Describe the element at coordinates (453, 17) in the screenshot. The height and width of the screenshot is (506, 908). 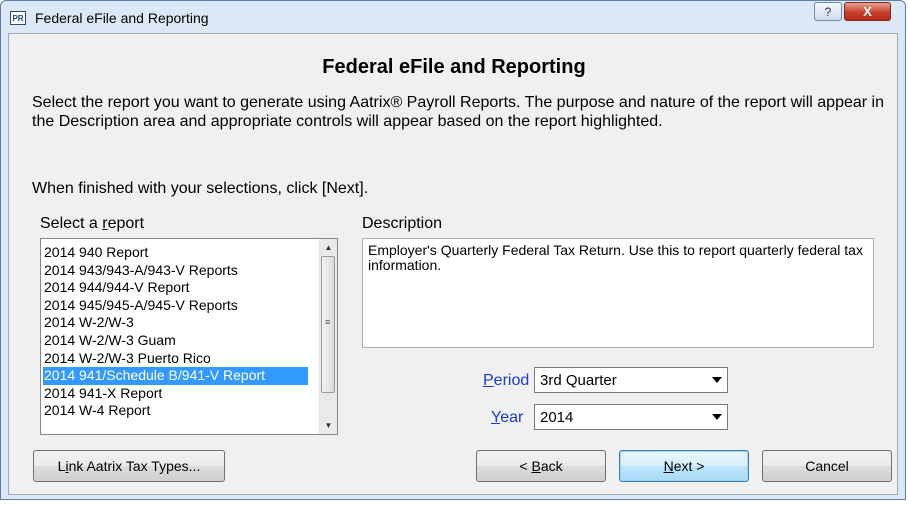
I see `title-bar: PR Federal eFile and Reporting ? X` at that location.